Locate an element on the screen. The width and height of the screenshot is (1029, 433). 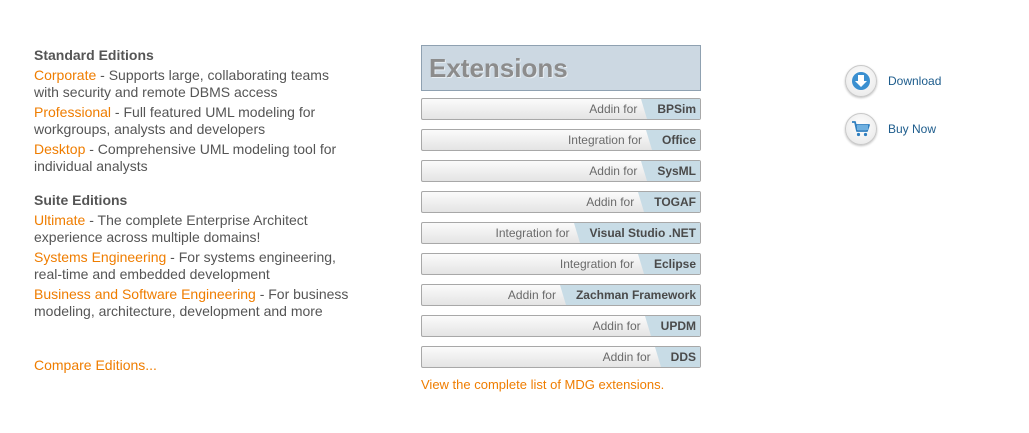
edition-link-corporate: Corporate is located at coordinates (65, 75).